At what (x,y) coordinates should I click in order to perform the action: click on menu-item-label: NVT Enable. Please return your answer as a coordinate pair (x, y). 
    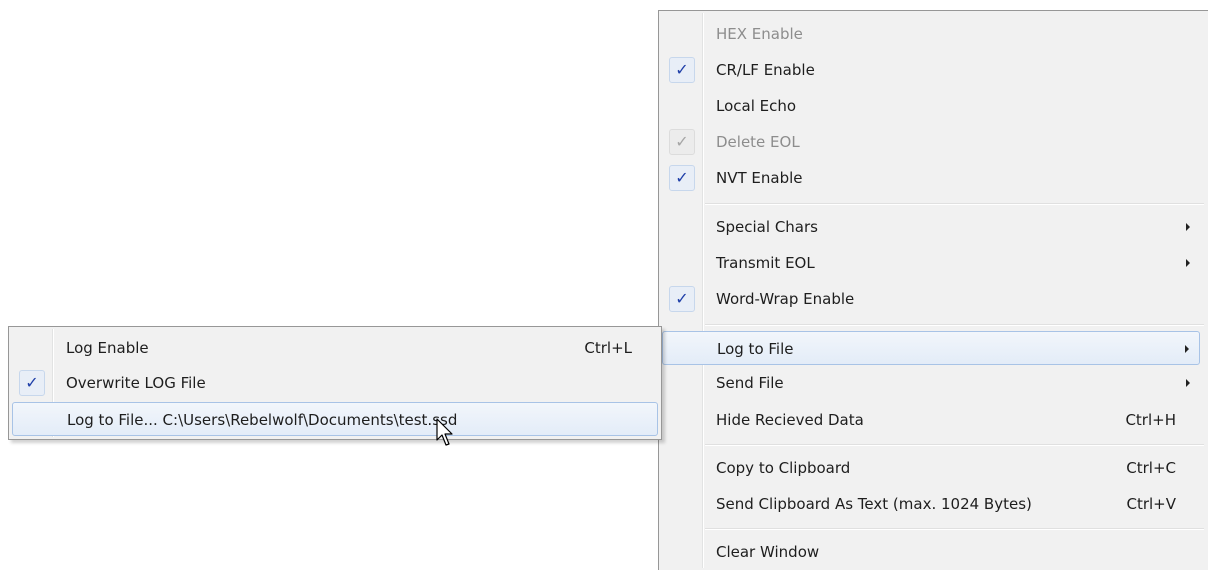
    Looking at the image, I should click on (759, 178).